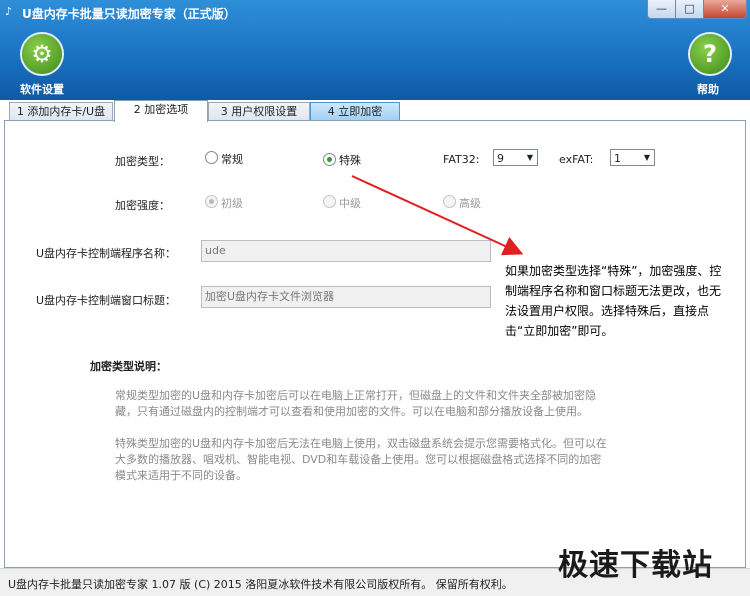 This screenshot has width=750, height=596. I want to click on tab-encrypt-options: 2 加密选项, so click(161, 111).